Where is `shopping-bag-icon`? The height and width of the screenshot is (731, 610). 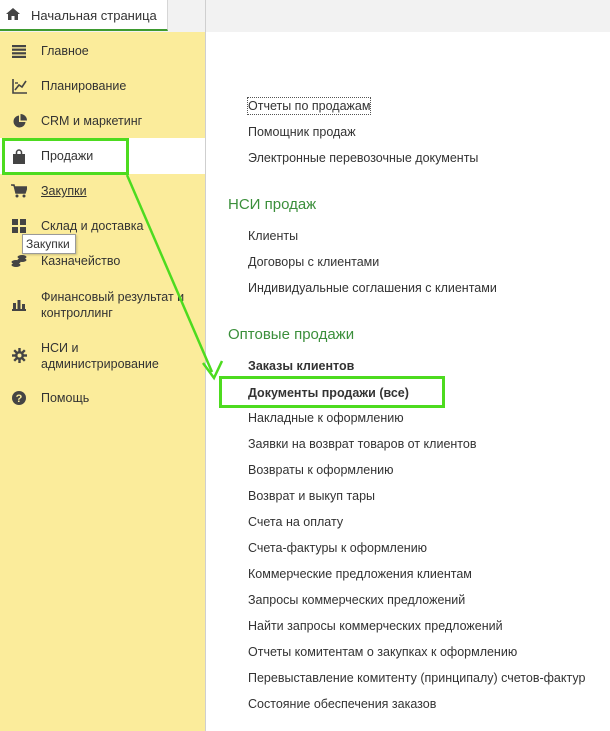
shopping-bag-icon is located at coordinates (19, 156).